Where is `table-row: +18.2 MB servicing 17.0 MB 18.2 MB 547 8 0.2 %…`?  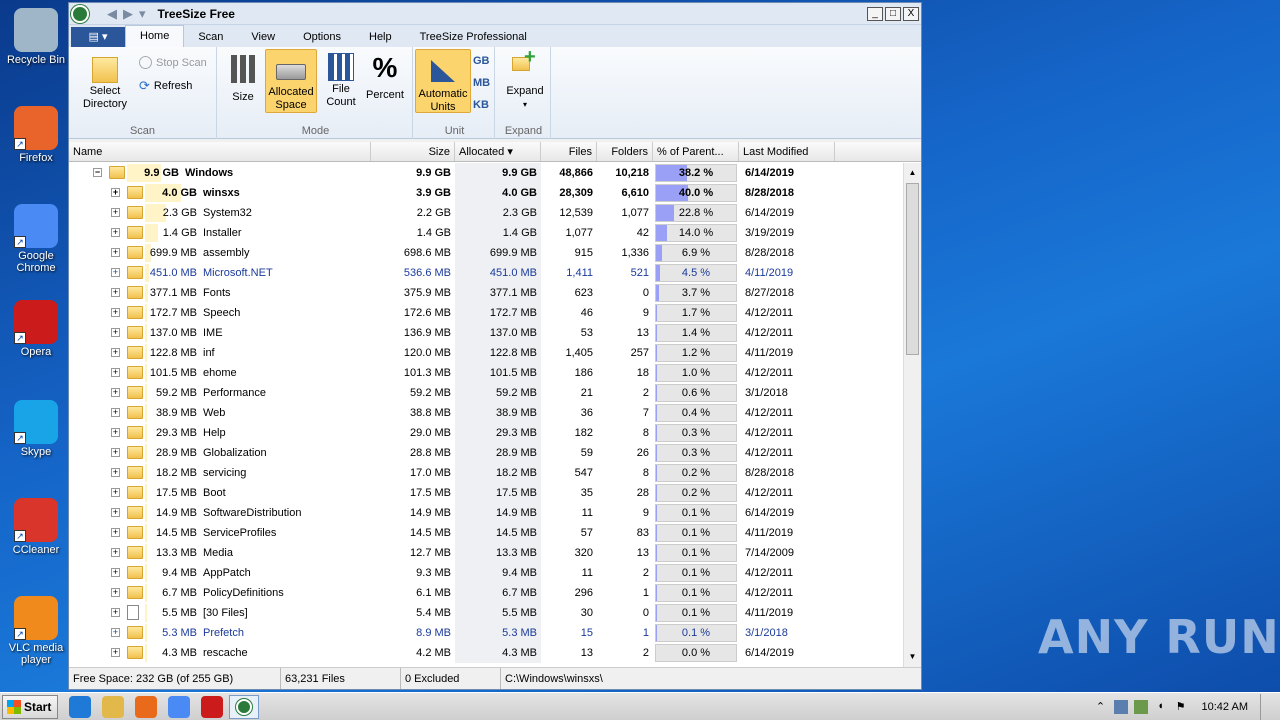
table-row: +18.2 MB servicing 17.0 MB 18.2 MB 547 8 0.2 %… is located at coordinates (486, 473).